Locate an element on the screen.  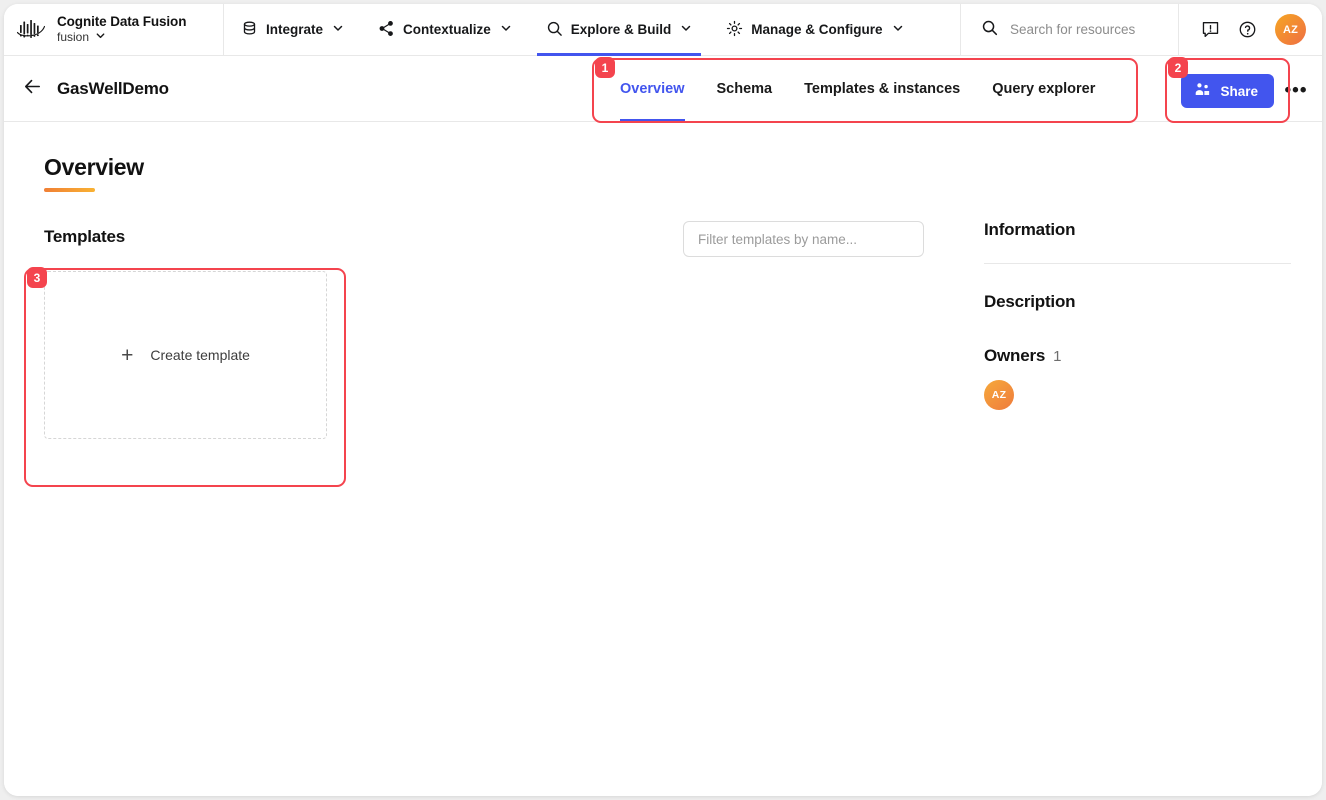
owners-count: 1 is located at coordinates (1057, 356).